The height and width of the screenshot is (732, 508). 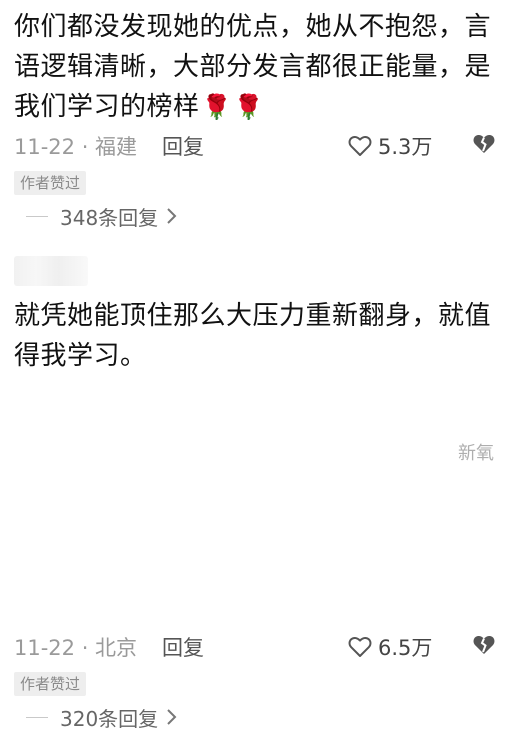 I want to click on comment-time-location: 11-22 · 北京, so click(x=76, y=648).